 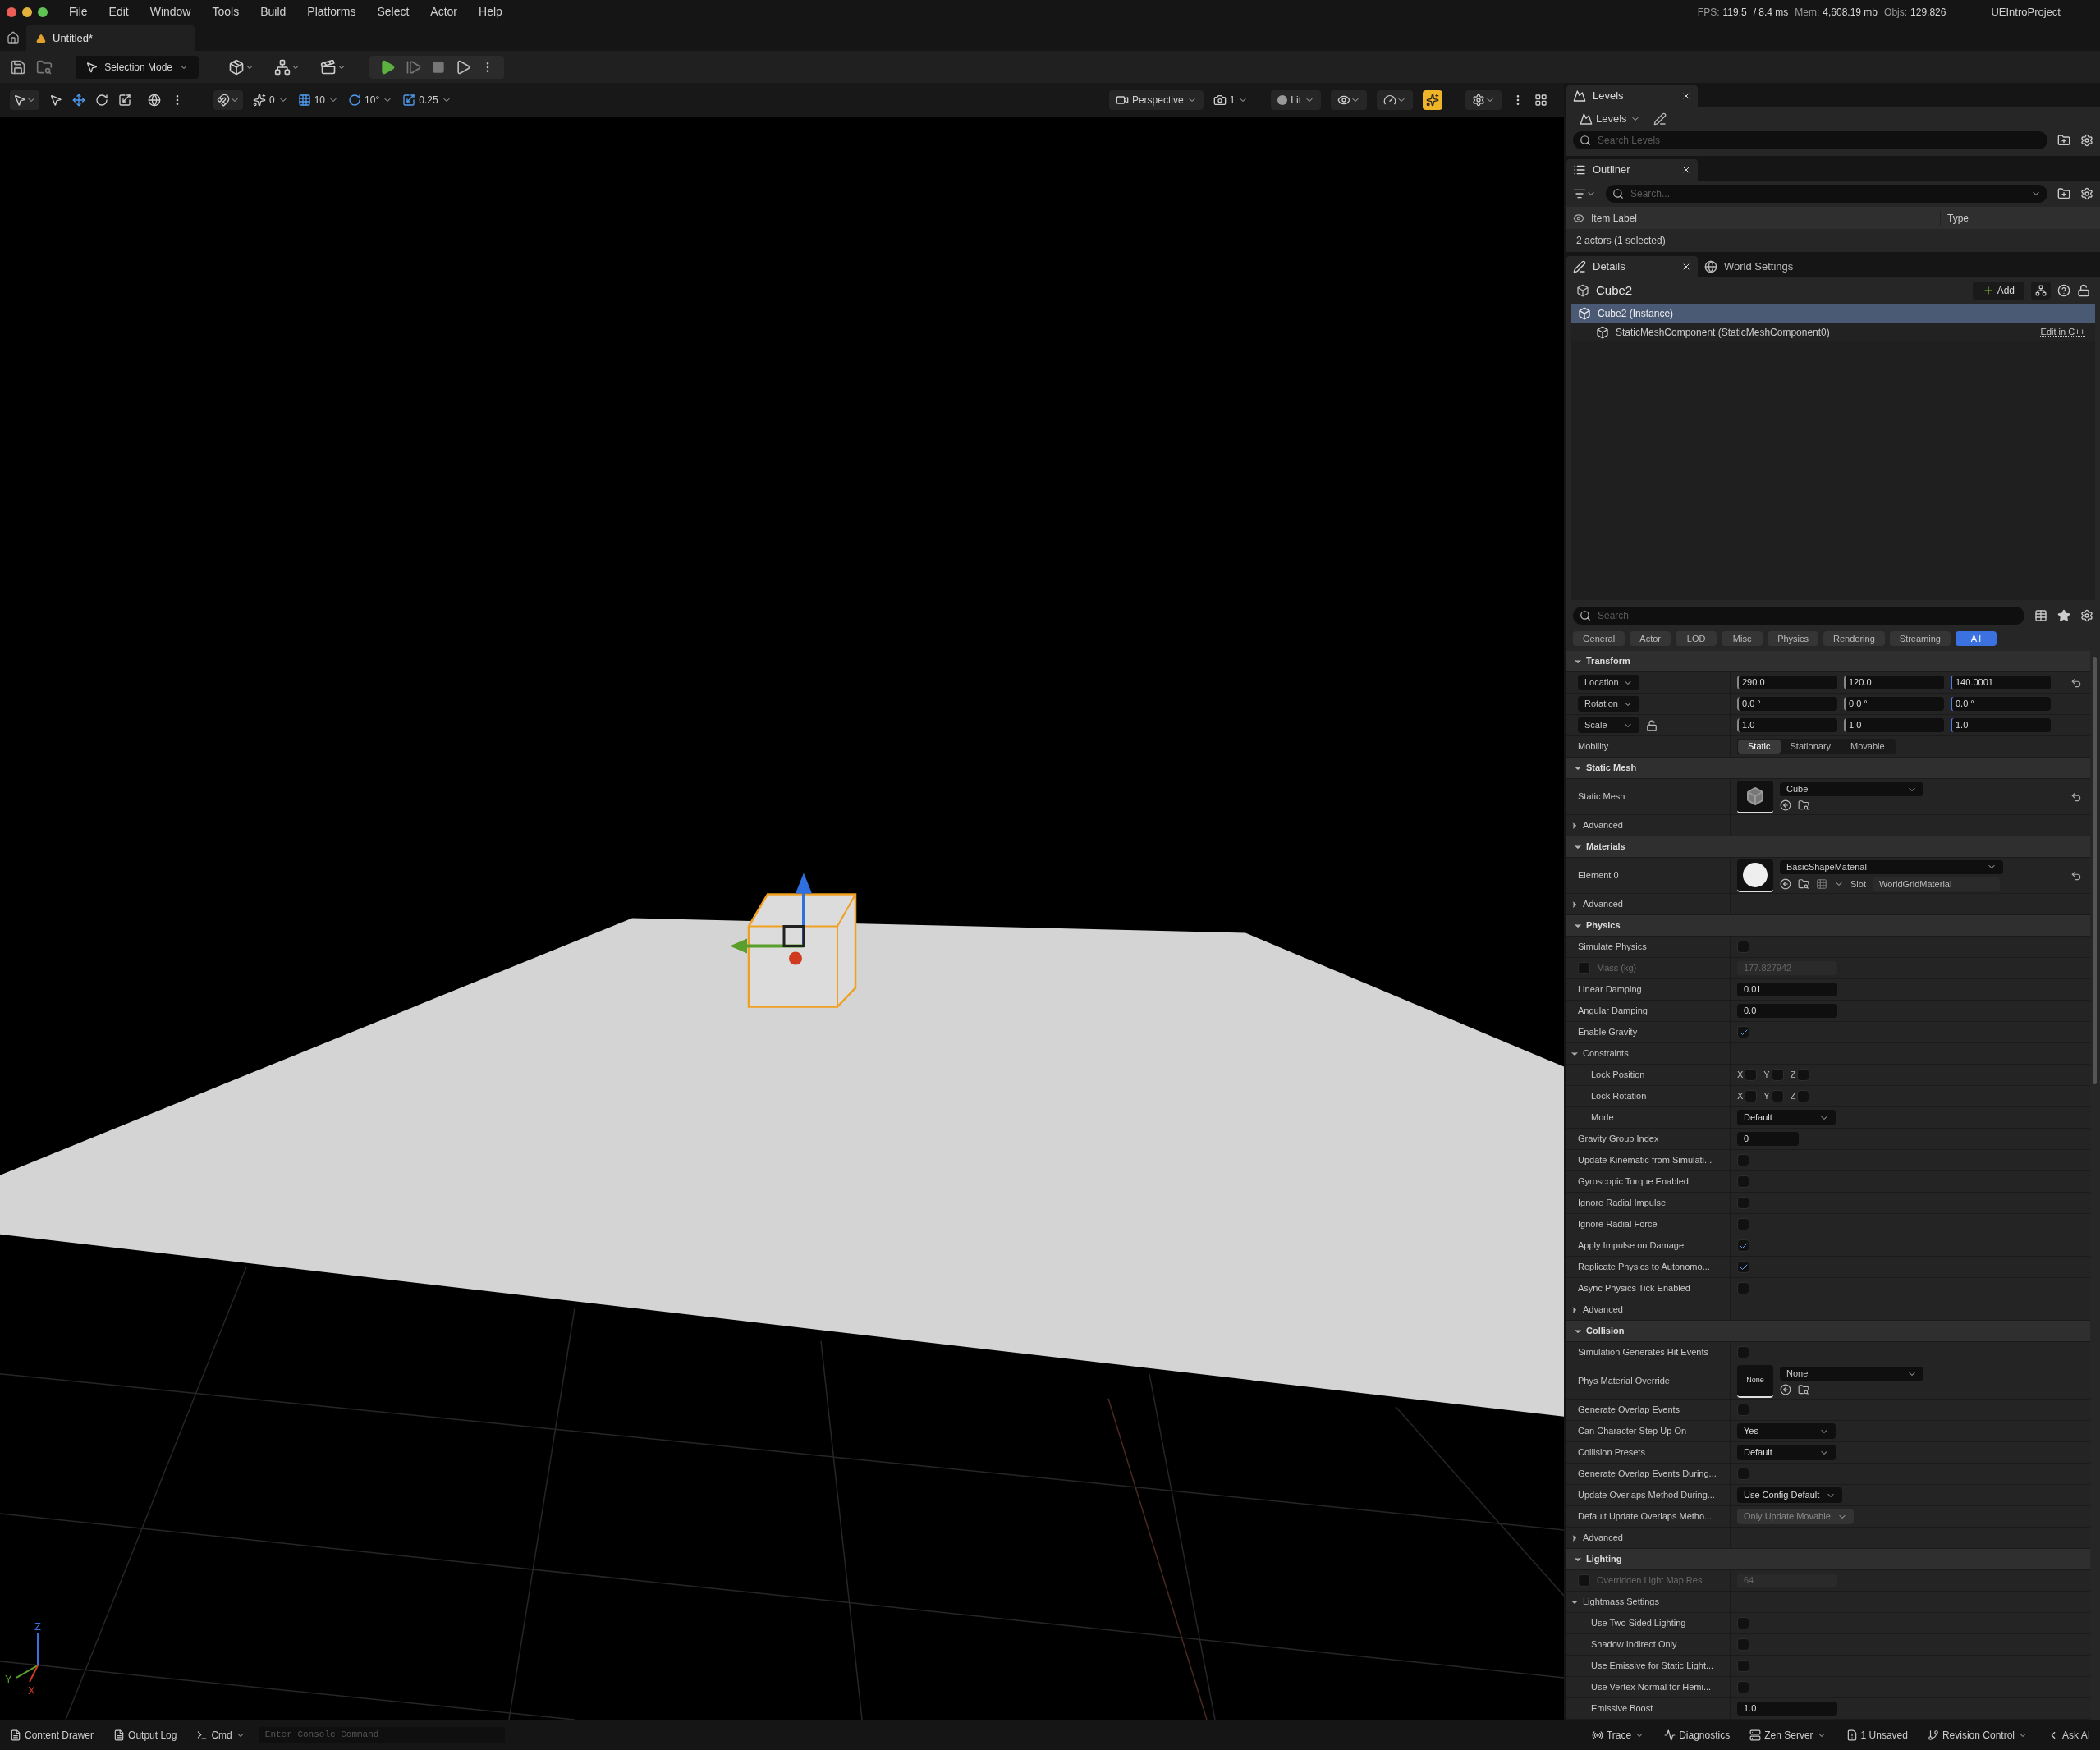 I want to click on transform-dropdown: Scale, so click(x=1608, y=725).